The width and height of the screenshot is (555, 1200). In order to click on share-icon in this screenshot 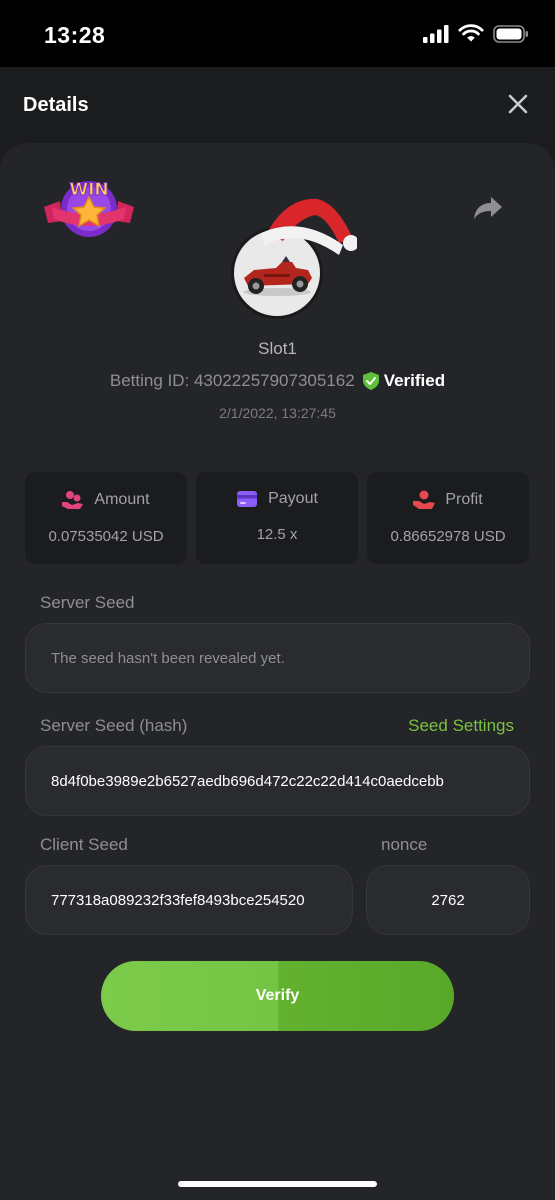, I will do `click(488, 208)`.